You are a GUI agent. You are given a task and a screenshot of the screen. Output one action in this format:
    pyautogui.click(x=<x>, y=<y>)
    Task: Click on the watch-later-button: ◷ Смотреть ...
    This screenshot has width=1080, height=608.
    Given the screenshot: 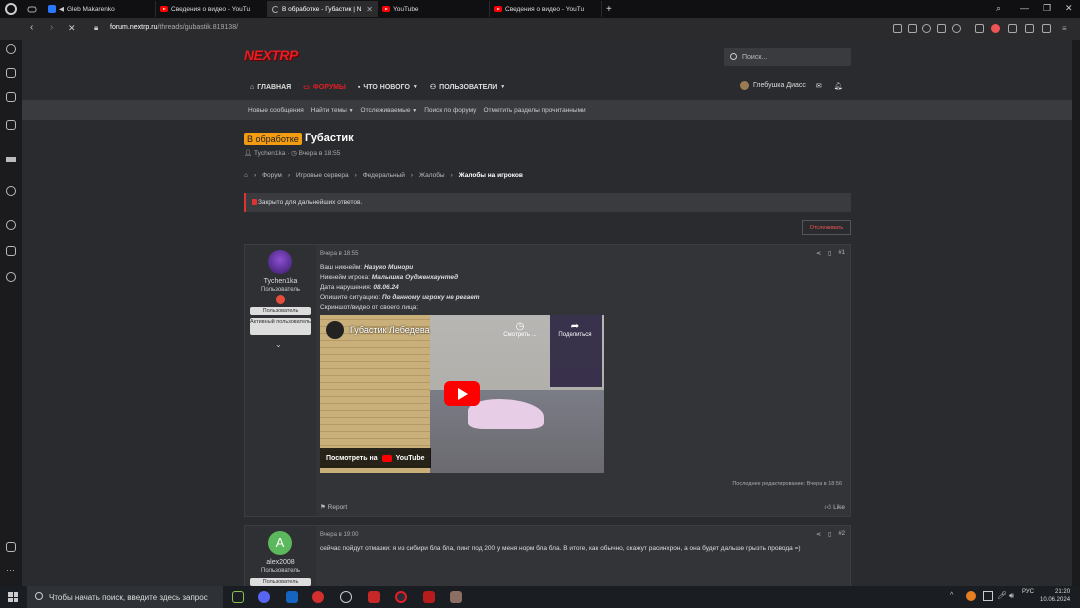 What is the action you would take?
    pyautogui.click(x=520, y=329)
    